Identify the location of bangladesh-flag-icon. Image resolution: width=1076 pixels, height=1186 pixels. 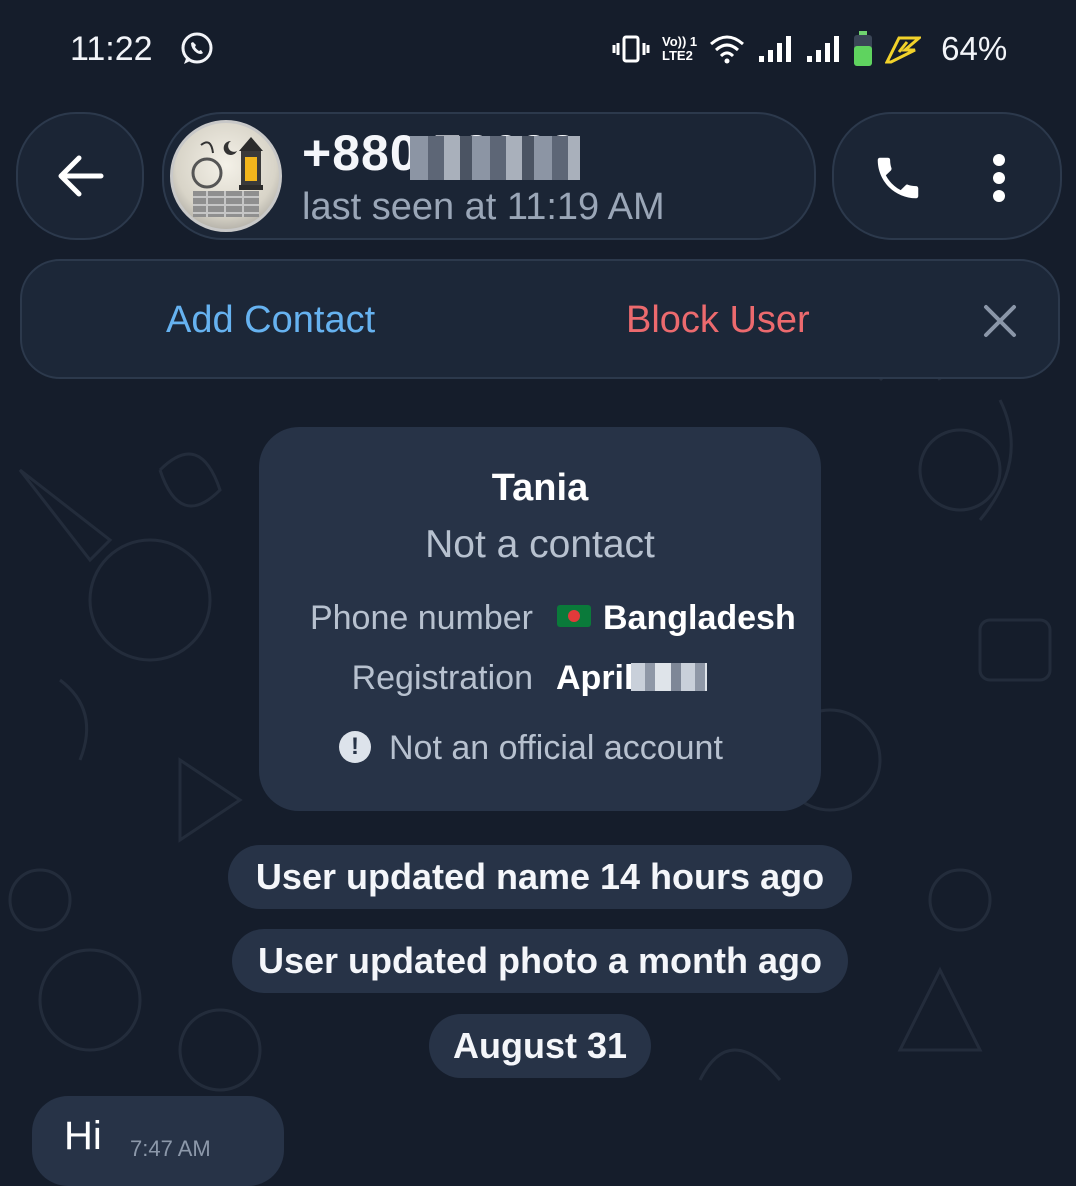
(574, 616).